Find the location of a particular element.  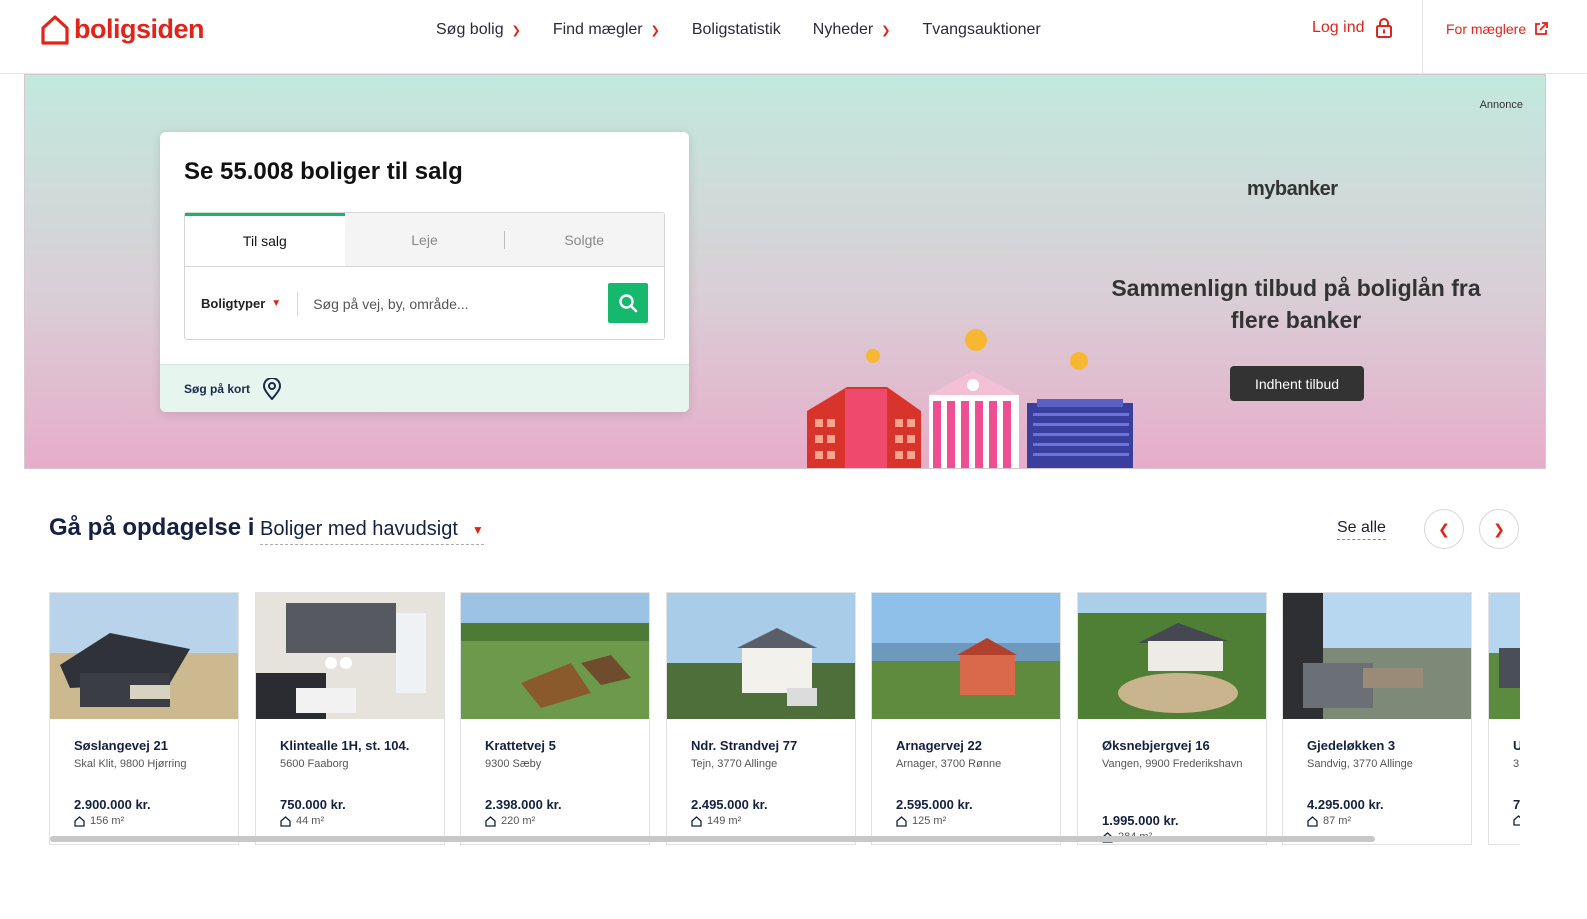

nav-item-label: Find mægler is located at coordinates (597, 29).